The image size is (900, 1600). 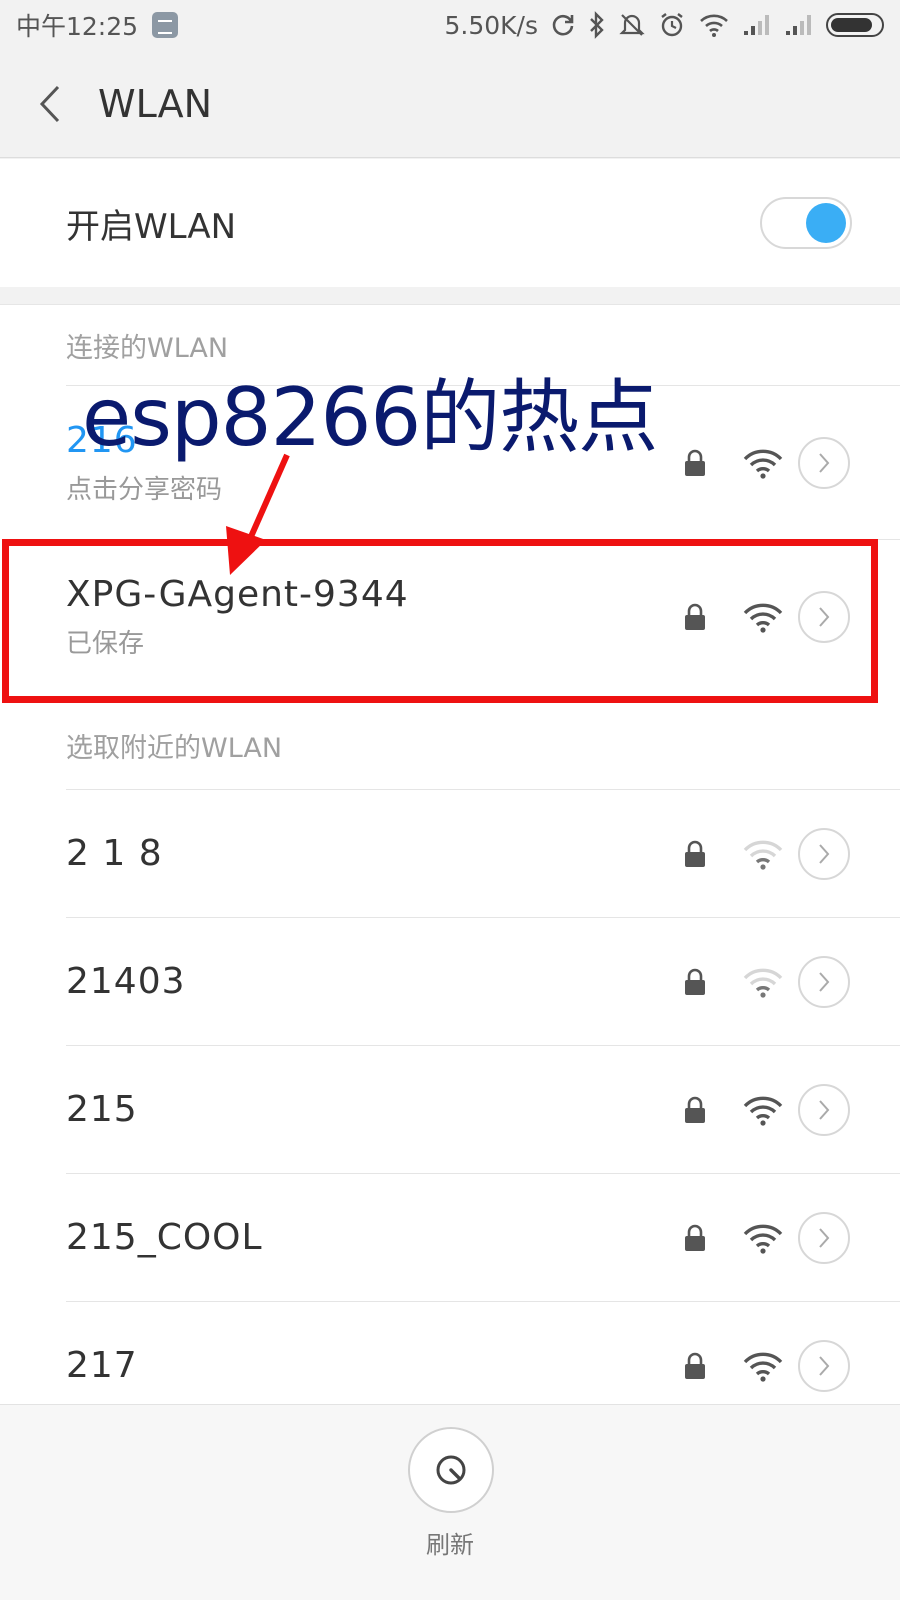 What do you see at coordinates (49, 103) in the screenshot?
I see `chevron-left-icon` at bounding box center [49, 103].